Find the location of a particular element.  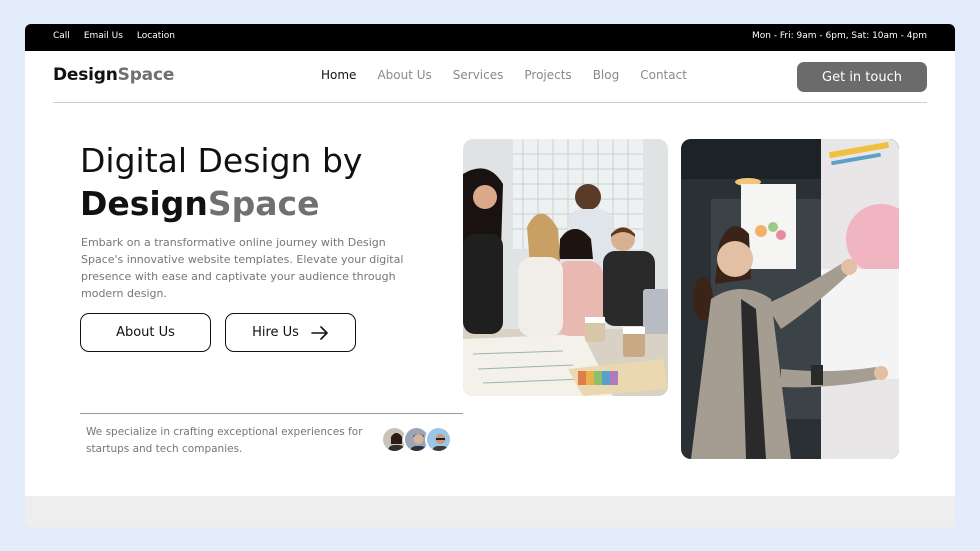

nav-item-about: About Us is located at coordinates (404, 75).